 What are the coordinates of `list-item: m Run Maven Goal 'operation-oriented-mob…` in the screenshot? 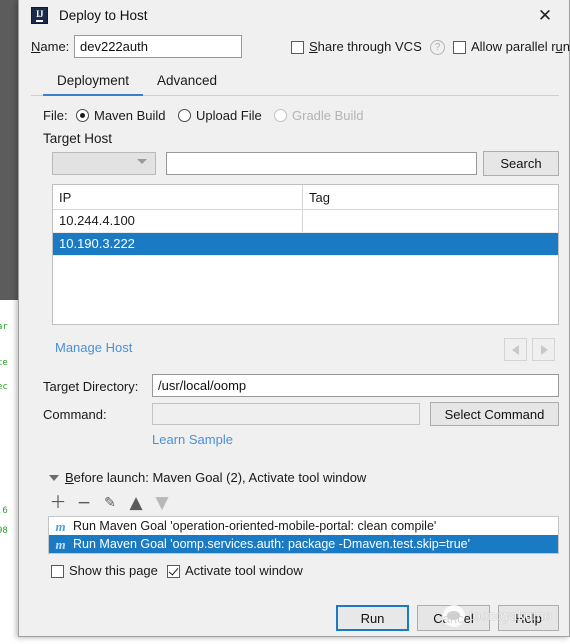 It's located at (303, 526).